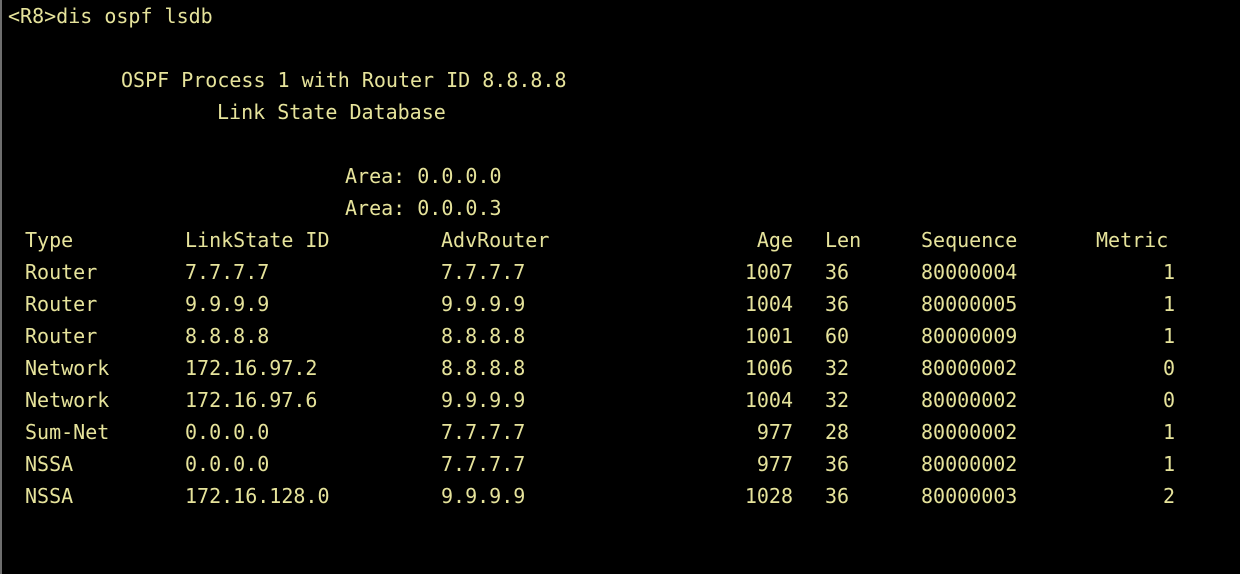  What do you see at coordinates (620, 464) in the screenshot?
I see `table-row: NSSA 0.0.0.0 7.7.7.7 977 36 80000002 1` at bounding box center [620, 464].